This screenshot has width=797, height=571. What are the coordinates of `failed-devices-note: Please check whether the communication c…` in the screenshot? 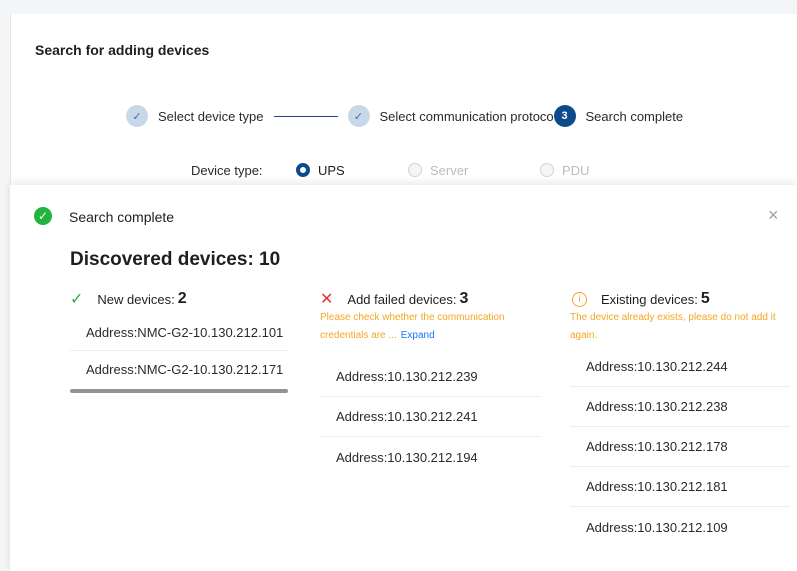 It's located at (430, 327).